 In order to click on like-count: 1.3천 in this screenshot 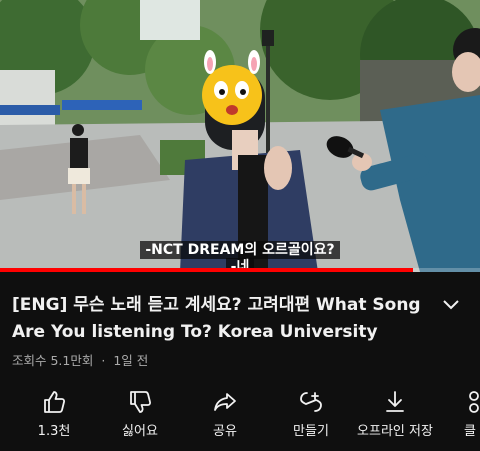, I will do `click(54, 431)`.